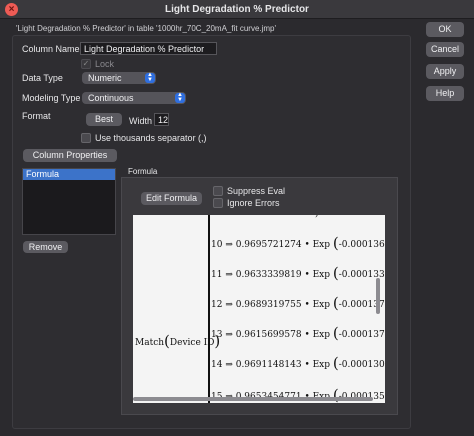 The width and height of the screenshot is (474, 436). Describe the element at coordinates (317, 217) in the screenshot. I see `paren-glyph: )` at that location.